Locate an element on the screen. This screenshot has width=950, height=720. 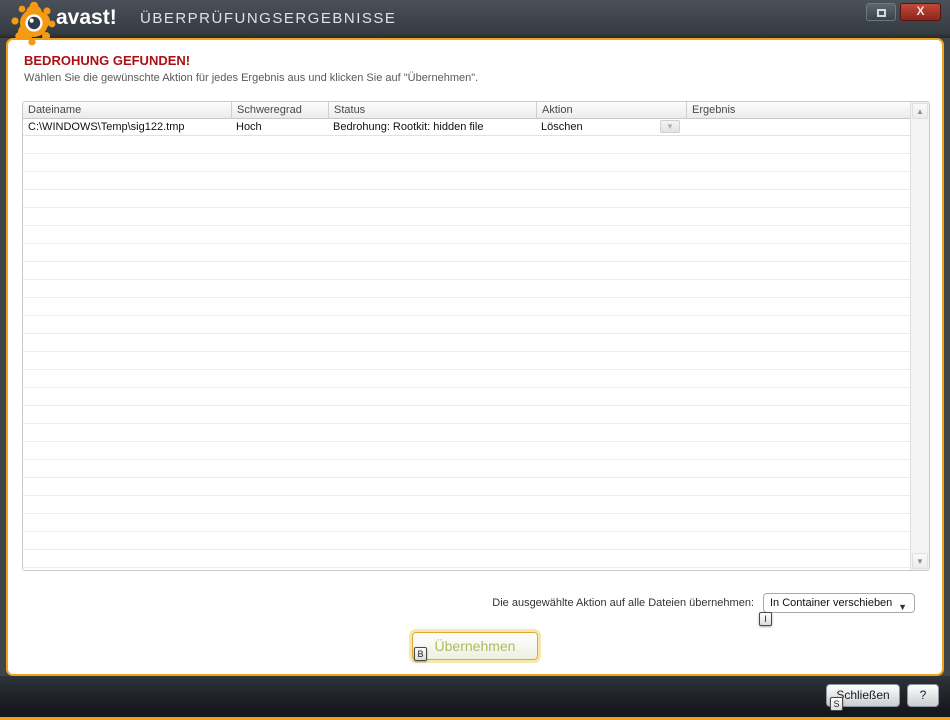
column-header-status: Status is located at coordinates (432, 110).